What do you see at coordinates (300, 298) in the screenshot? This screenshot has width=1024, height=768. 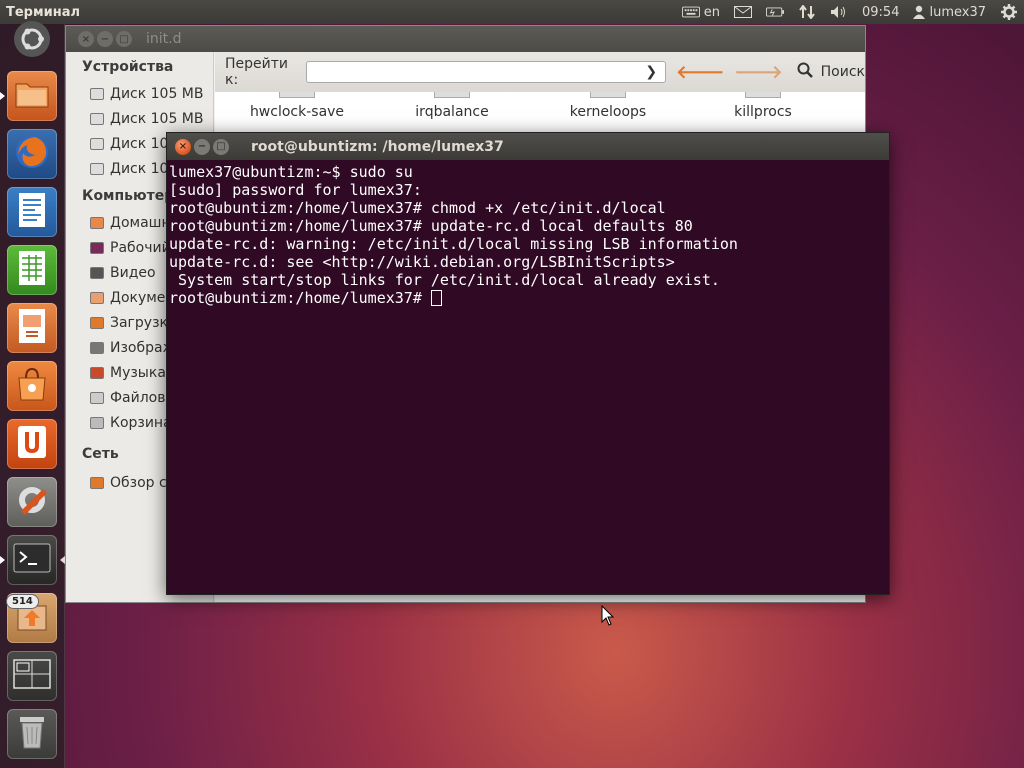 I see `terminal-prompt: root@ubuntizm:/home/lumex37#` at bounding box center [300, 298].